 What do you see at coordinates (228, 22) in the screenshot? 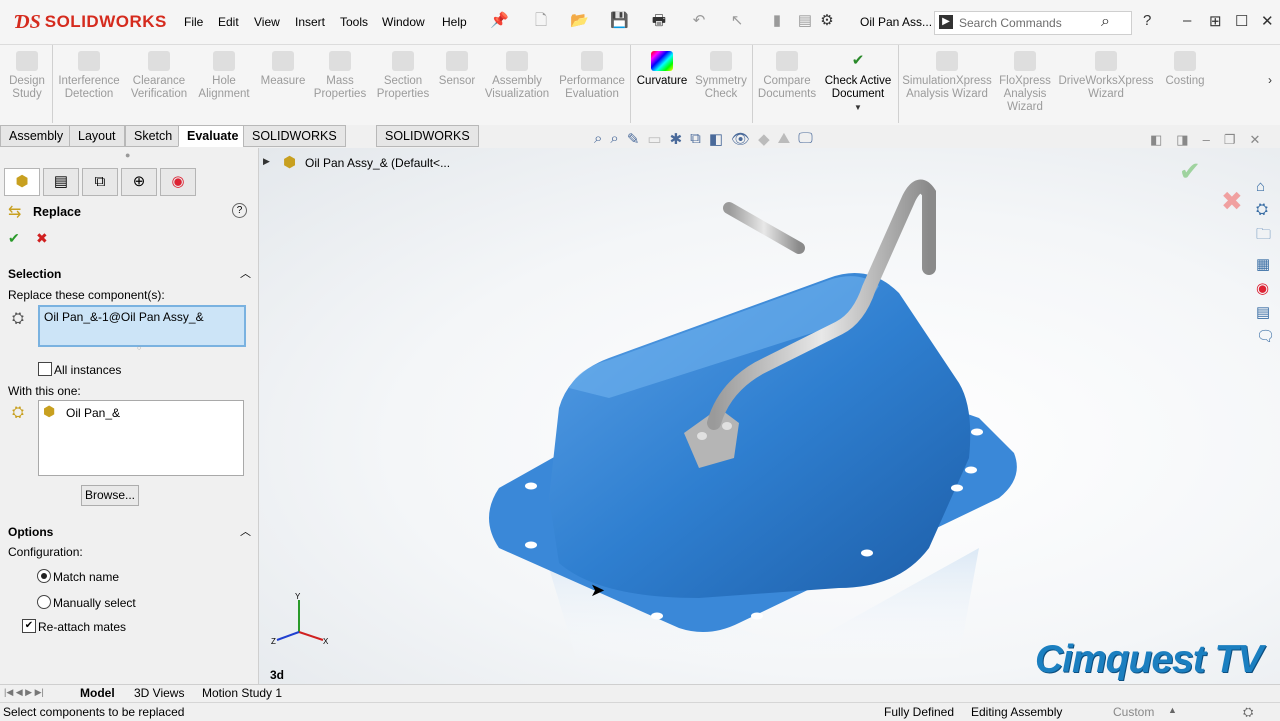
I see `menu-edit: Edit` at bounding box center [228, 22].